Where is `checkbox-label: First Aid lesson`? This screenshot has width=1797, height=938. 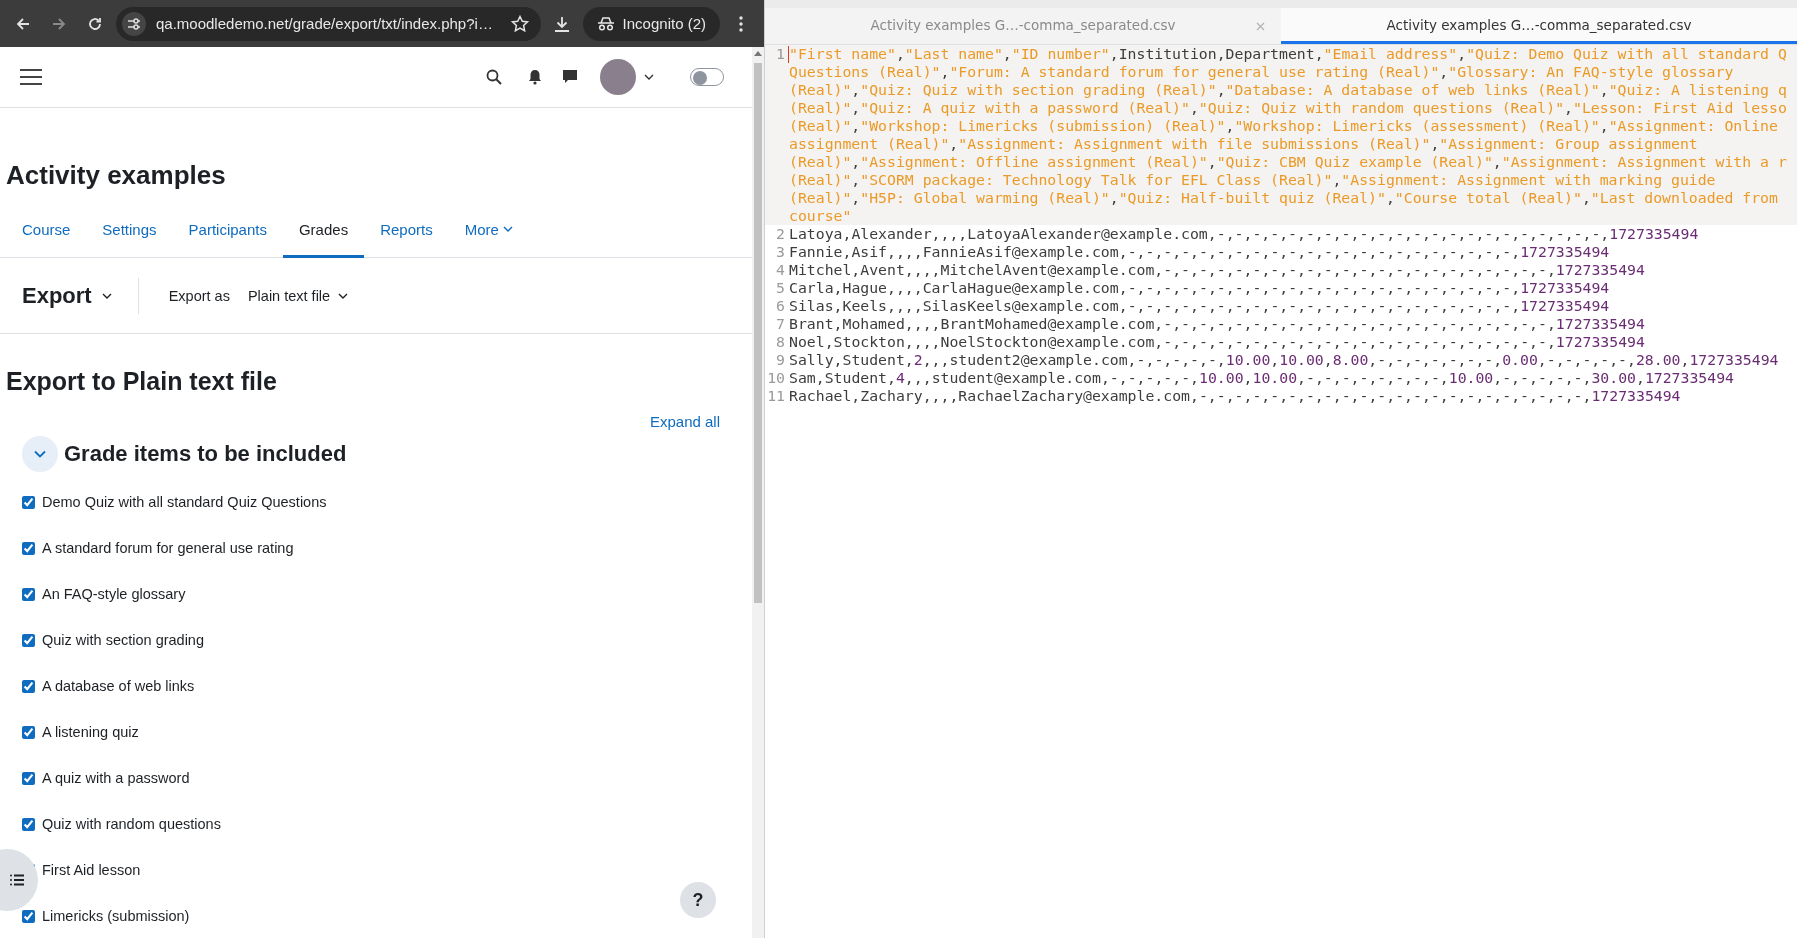 checkbox-label: First Aid lesson is located at coordinates (91, 870).